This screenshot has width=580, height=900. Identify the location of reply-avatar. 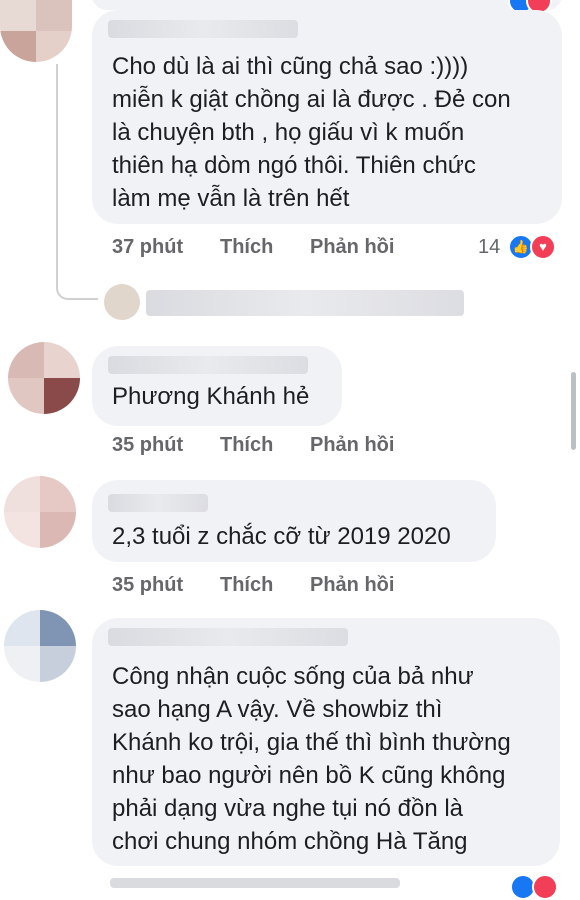
(122, 302).